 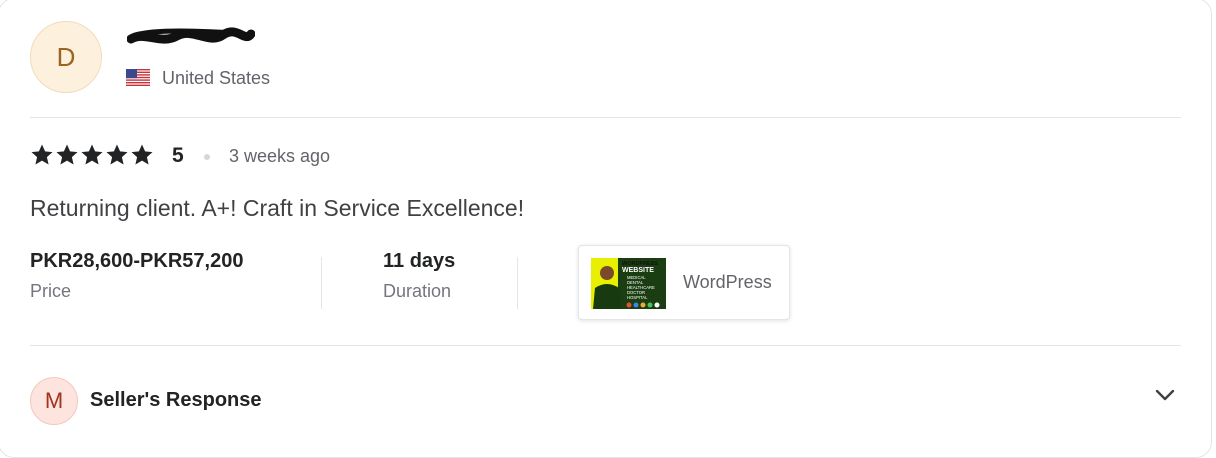 What do you see at coordinates (178, 155) in the screenshot?
I see `rating-value: 5` at bounding box center [178, 155].